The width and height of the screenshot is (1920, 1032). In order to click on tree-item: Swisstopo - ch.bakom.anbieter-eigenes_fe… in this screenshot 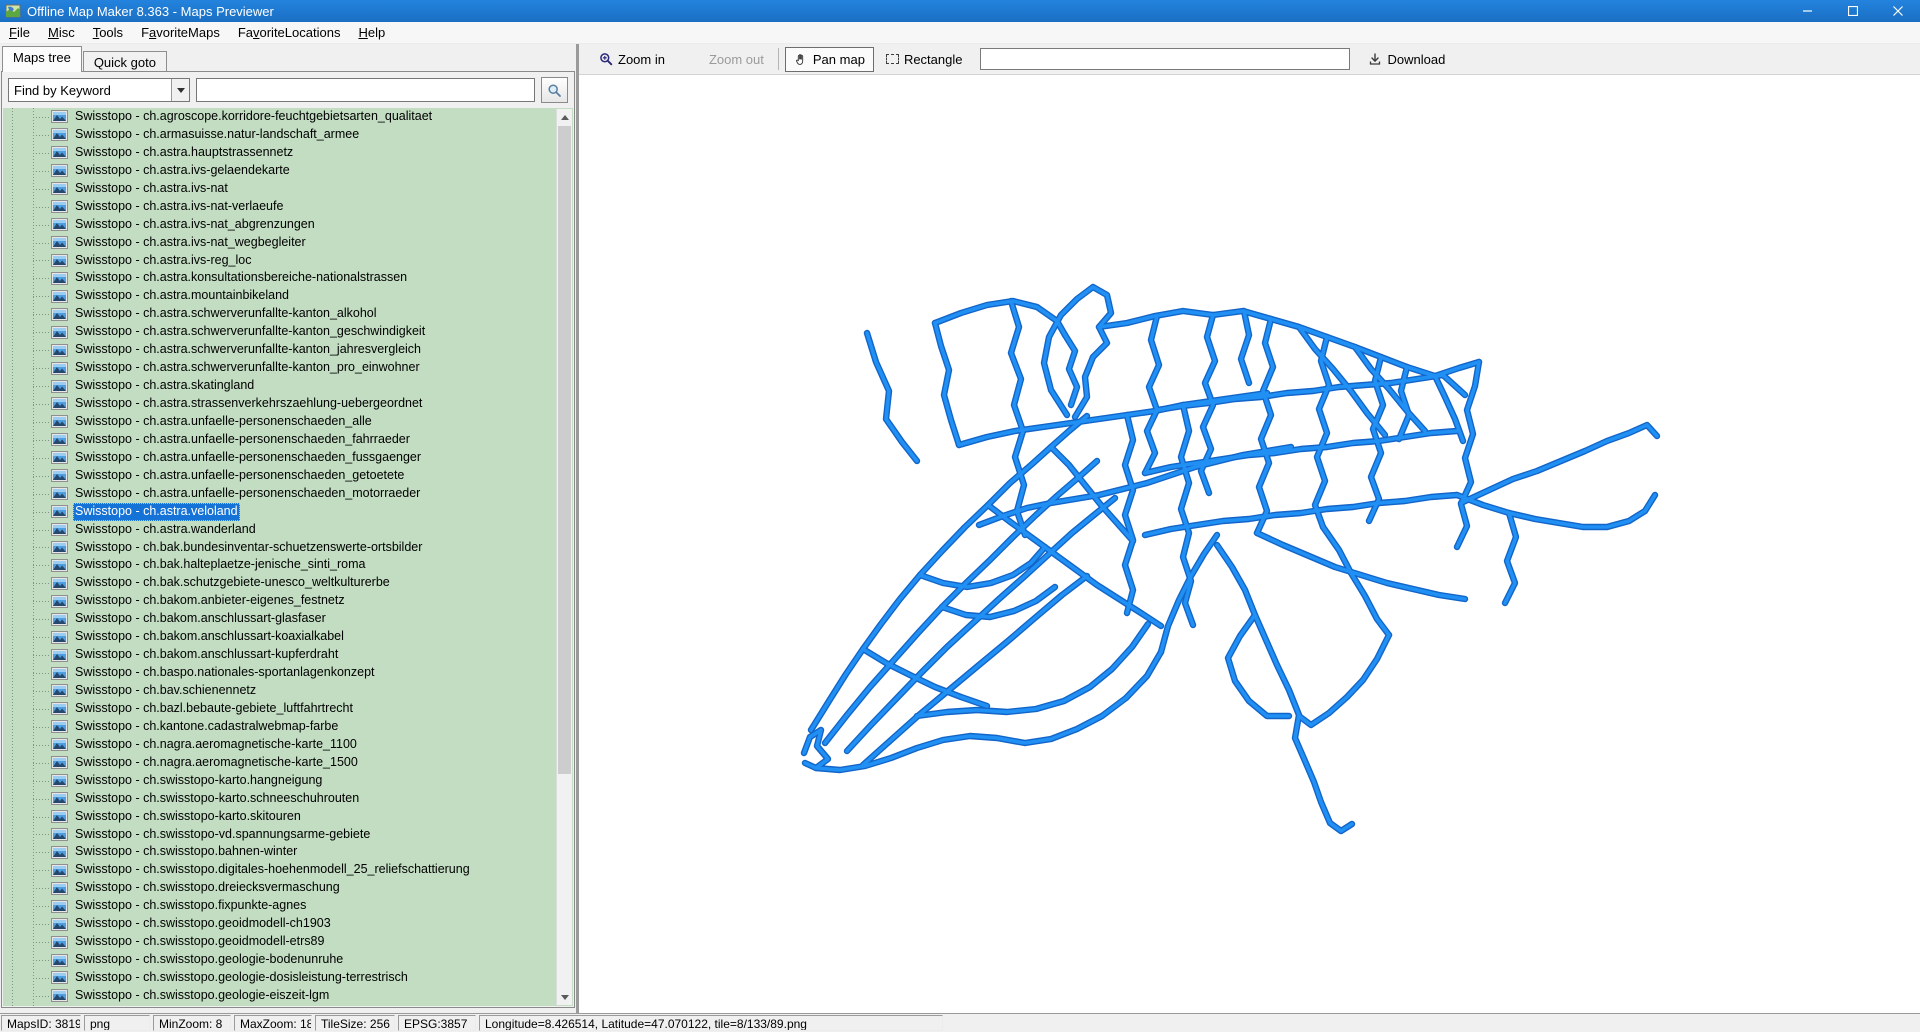, I will do `click(288, 601)`.